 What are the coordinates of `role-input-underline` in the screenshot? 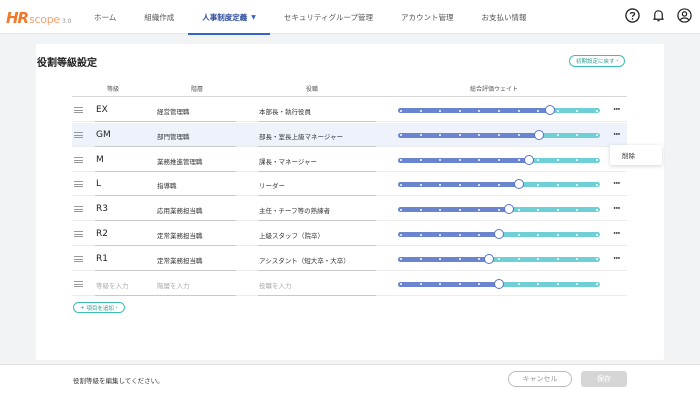 It's located at (317, 295).